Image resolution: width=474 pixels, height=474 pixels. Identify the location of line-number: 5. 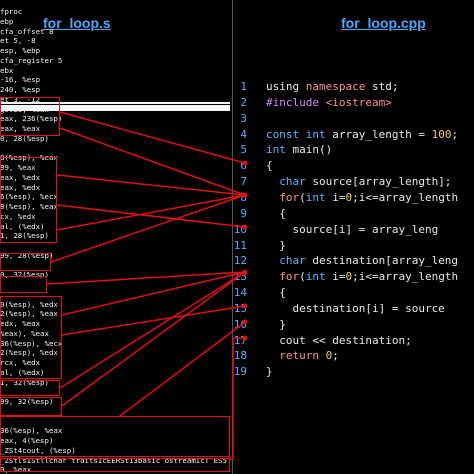
(243, 150).